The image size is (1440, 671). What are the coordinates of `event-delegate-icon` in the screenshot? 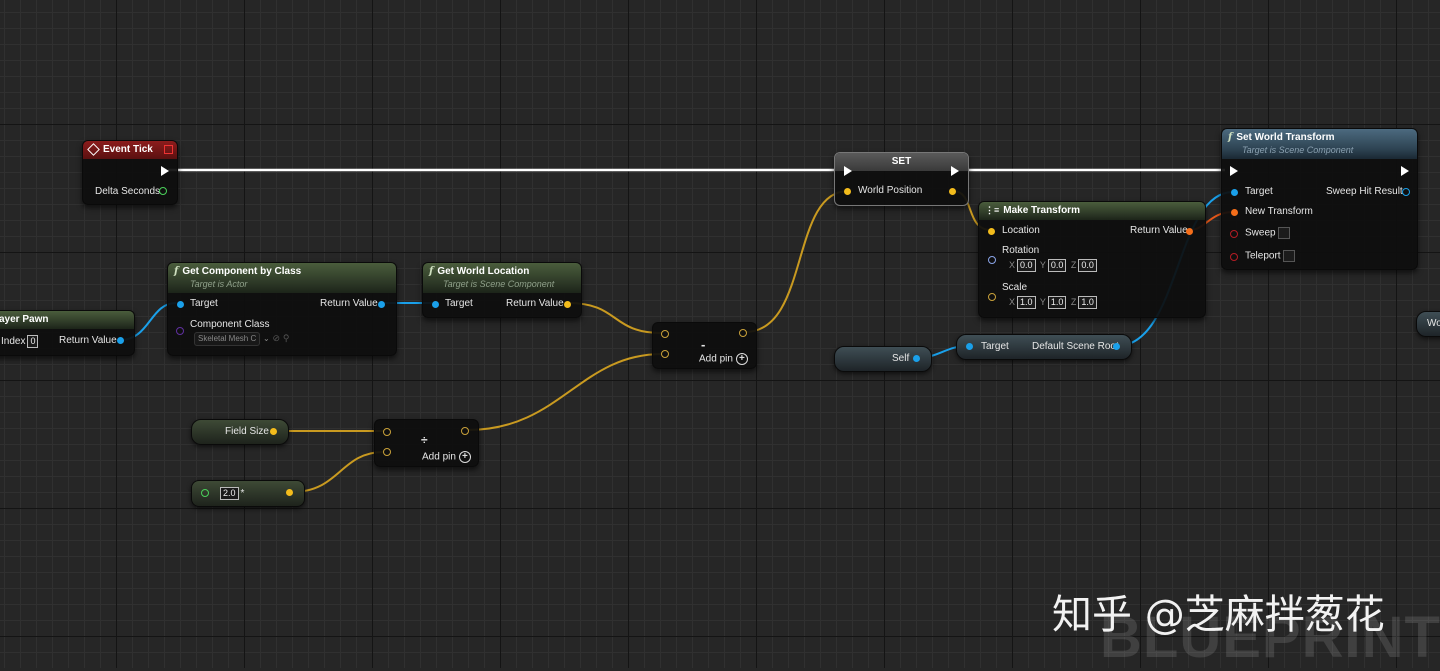 It's located at (168, 149).